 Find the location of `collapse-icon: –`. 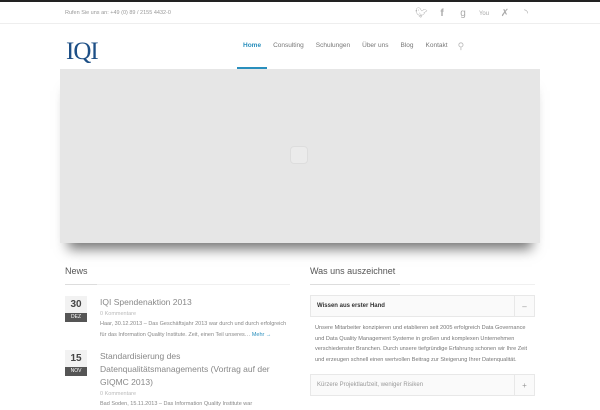

collapse-icon: – is located at coordinates (524, 306).